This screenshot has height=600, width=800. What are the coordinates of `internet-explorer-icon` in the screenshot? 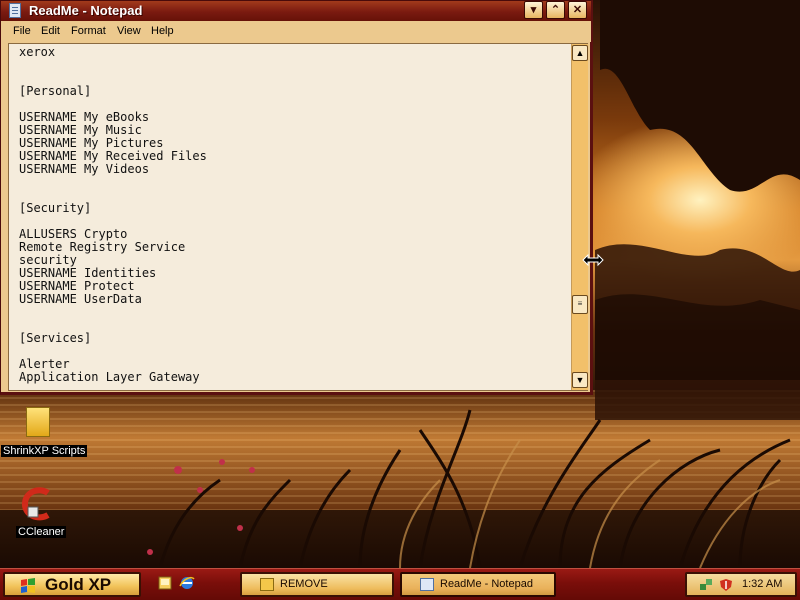 It's located at (187, 583).